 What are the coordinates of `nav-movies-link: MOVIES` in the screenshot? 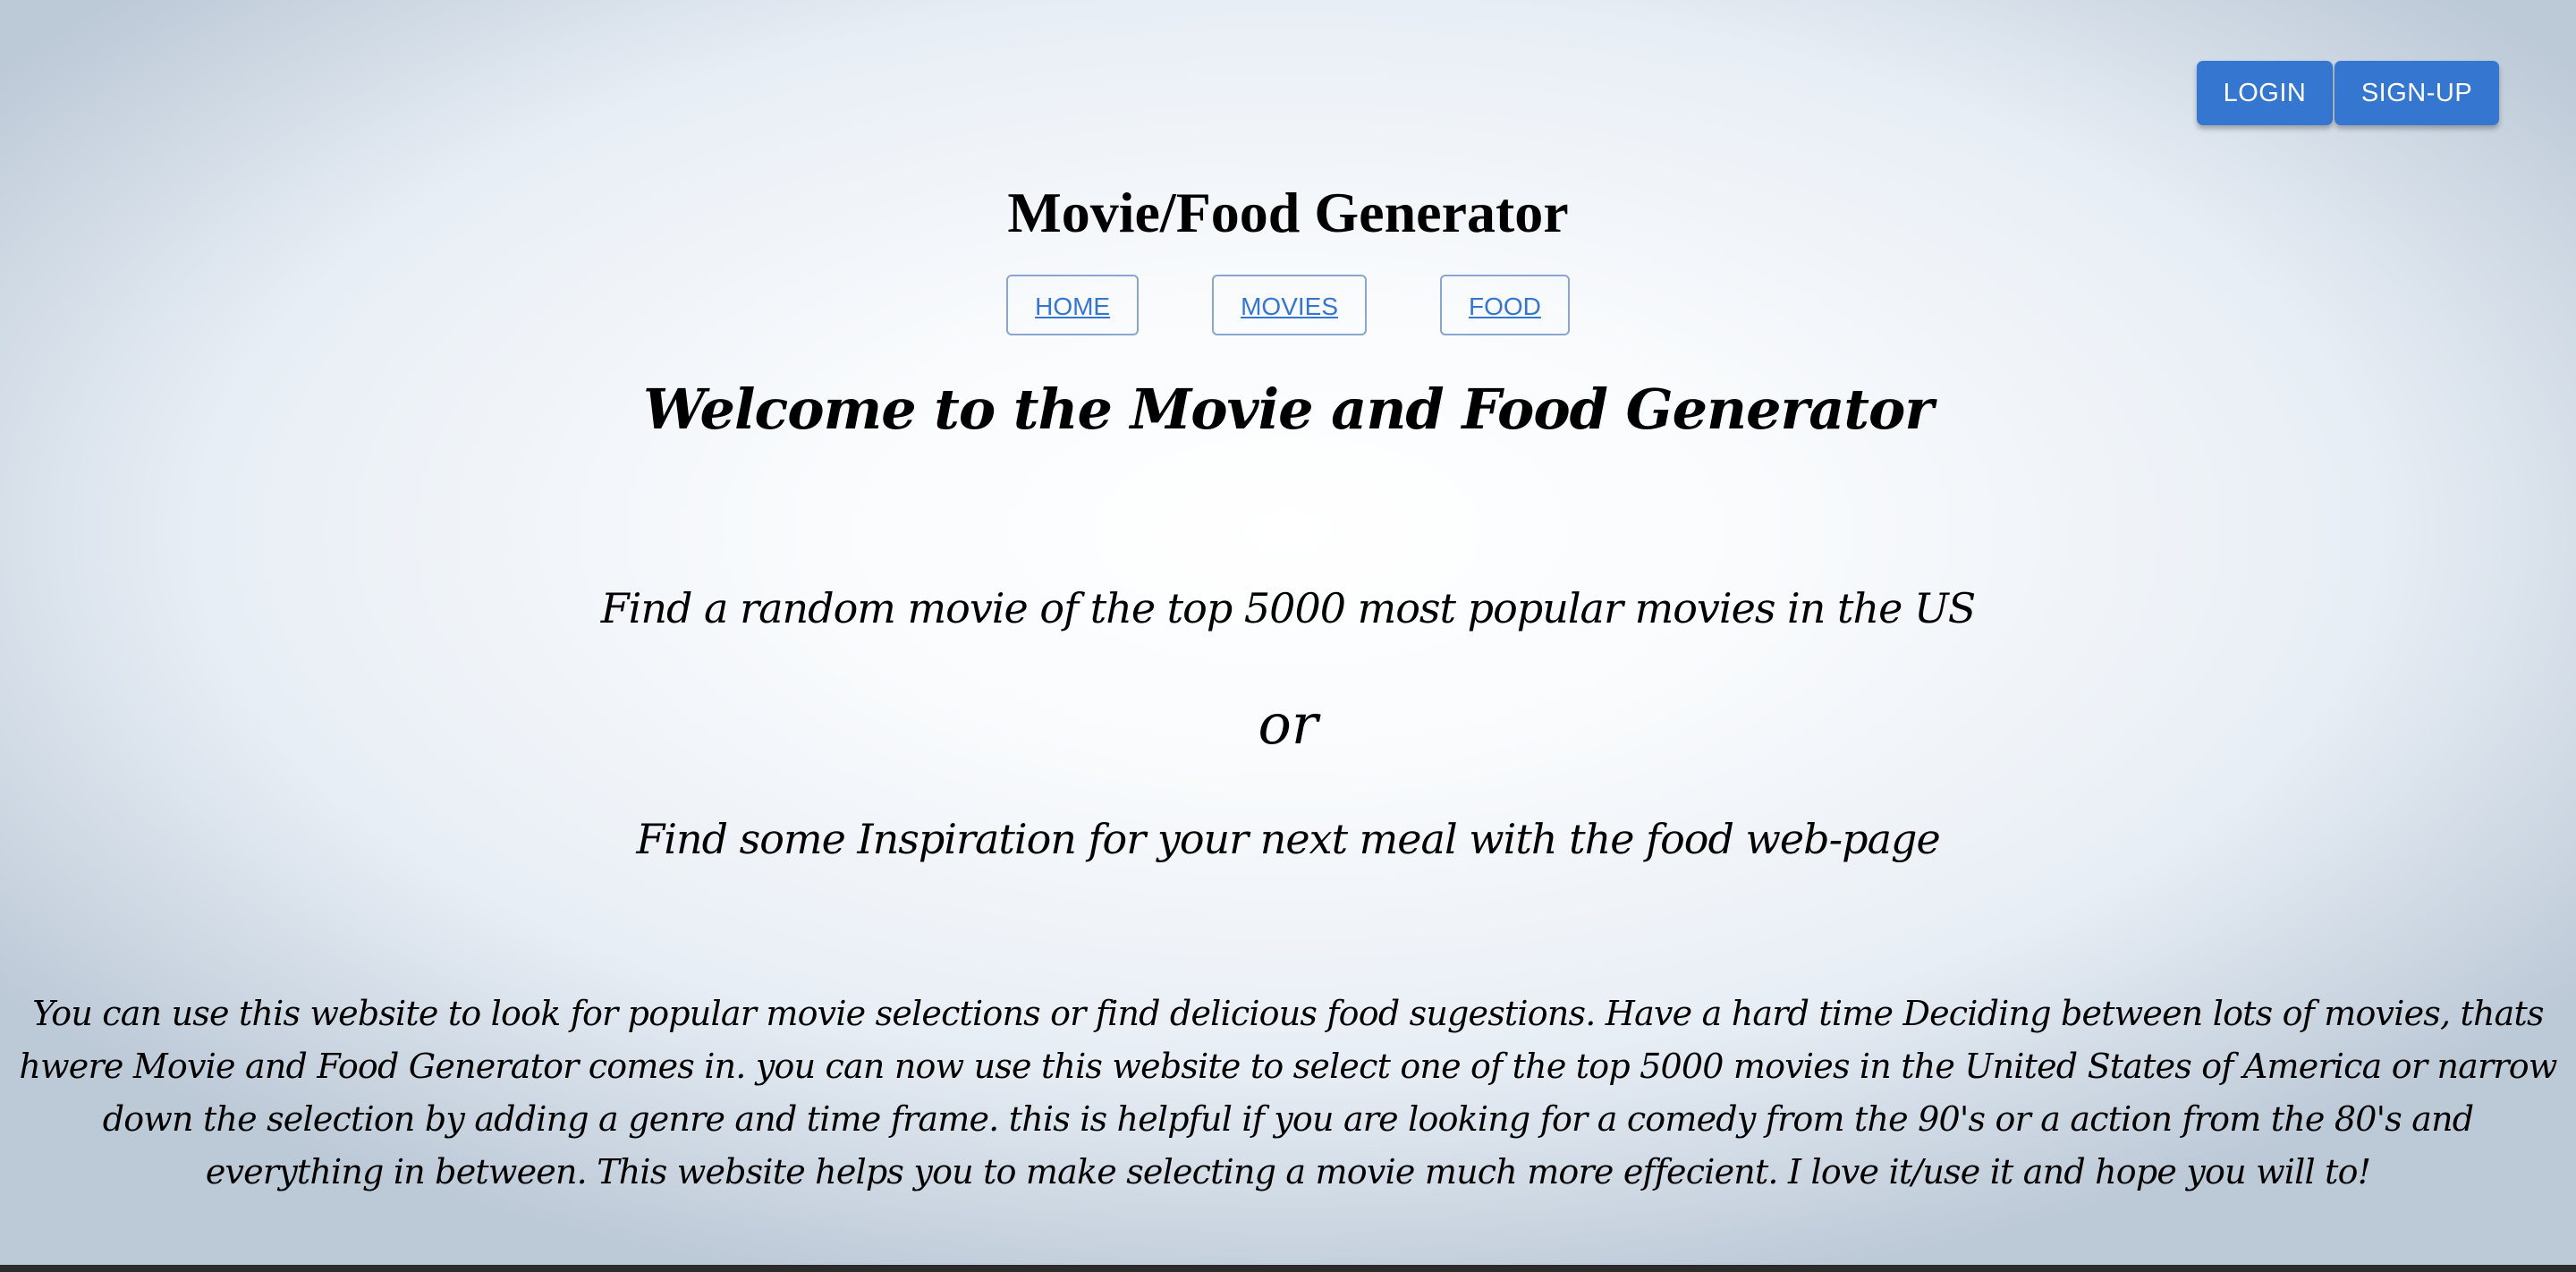 It's located at (1290, 305).